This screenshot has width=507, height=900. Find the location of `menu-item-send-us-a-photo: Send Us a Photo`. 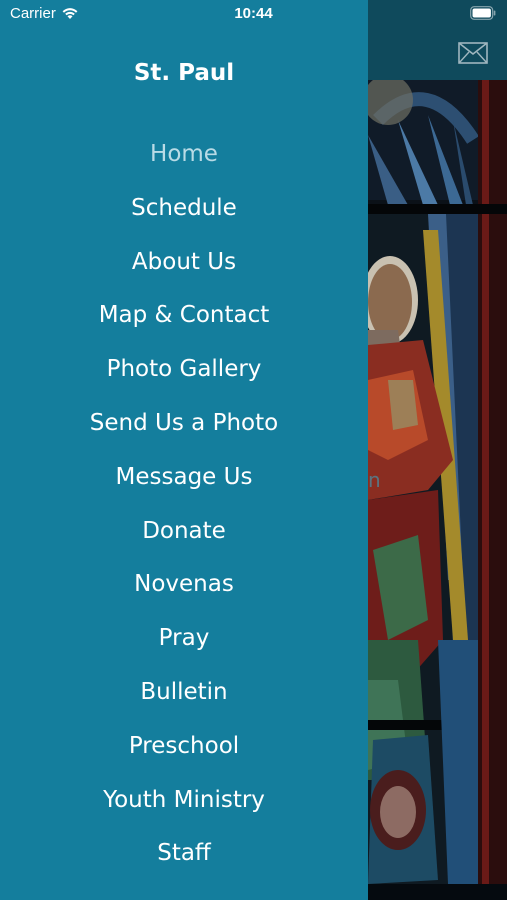

menu-item-send-us-a-photo: Send Us a Photo is located at coordinates (184, 424).